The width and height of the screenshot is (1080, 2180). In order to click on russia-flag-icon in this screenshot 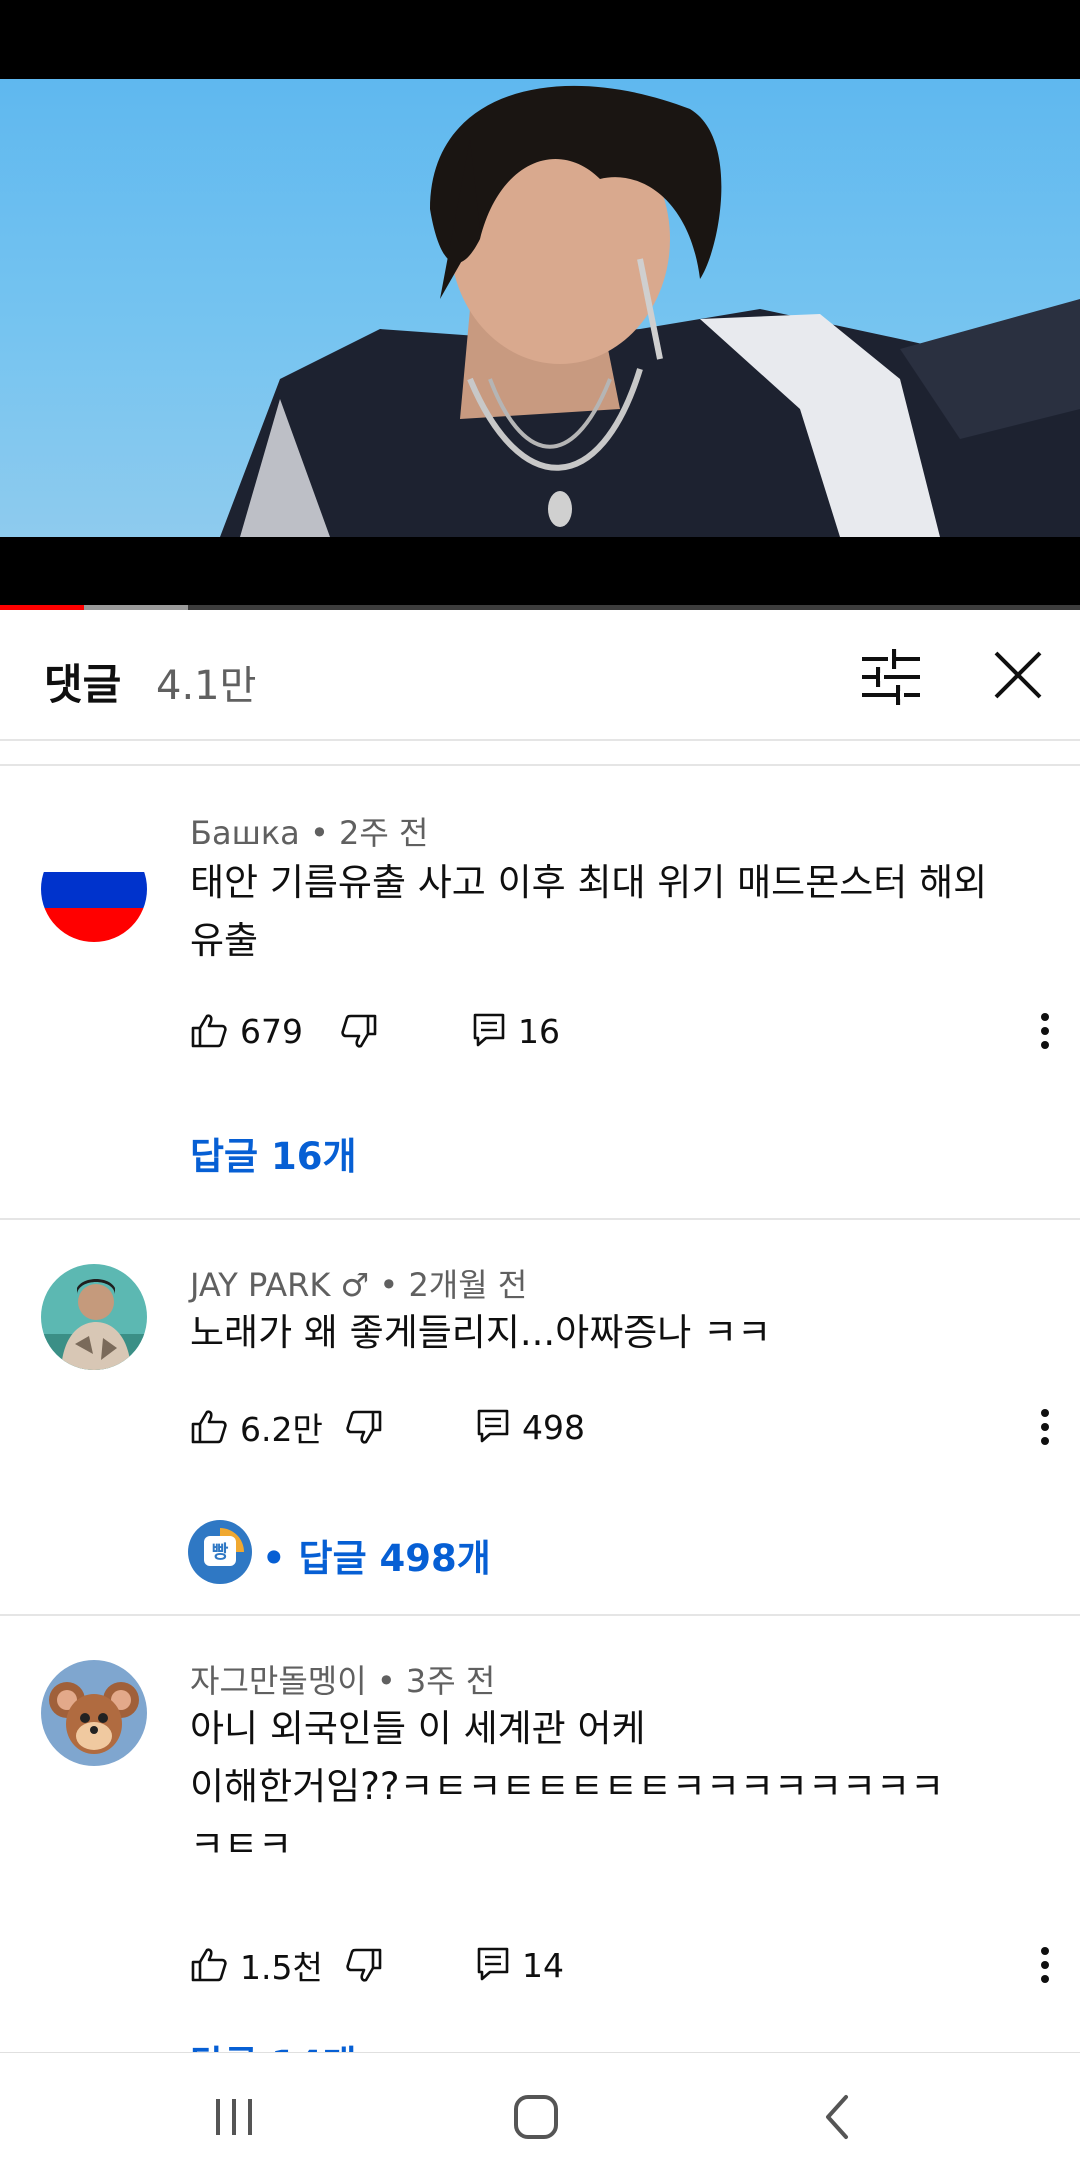, I will do `click(94, 889)`.